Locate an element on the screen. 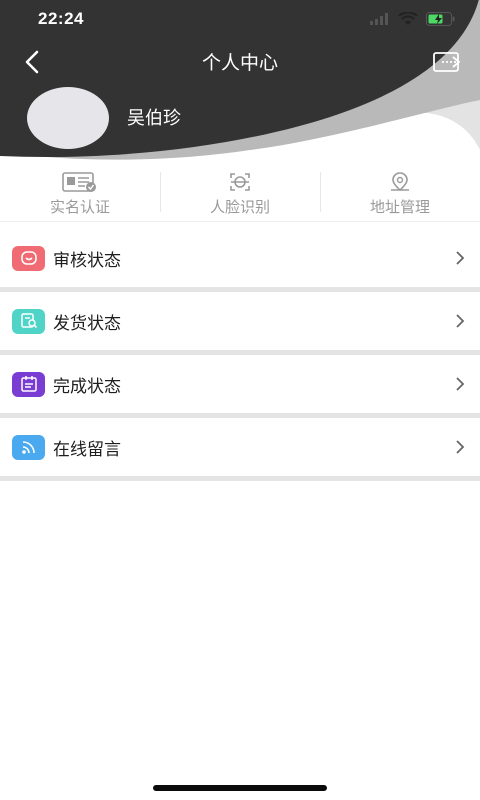 Image resolution: width=480 pixels, height=800 pixels. status-bar: 22:24 is located at coordinates (240, 20).